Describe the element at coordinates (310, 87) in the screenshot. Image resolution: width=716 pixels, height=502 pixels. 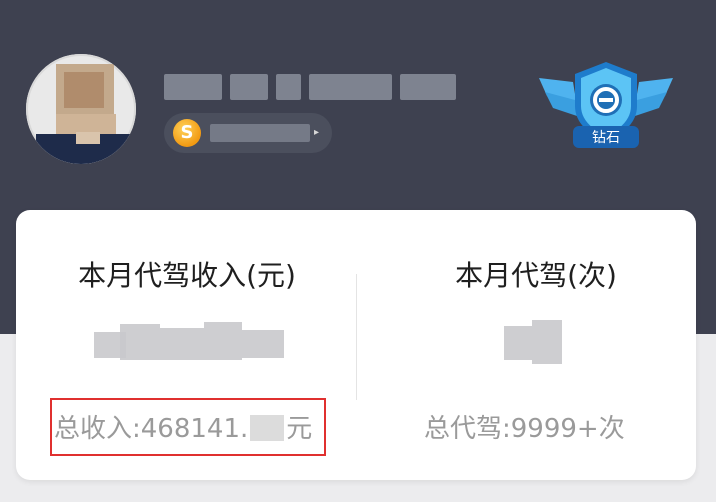
I see `username-obscured` at that location.